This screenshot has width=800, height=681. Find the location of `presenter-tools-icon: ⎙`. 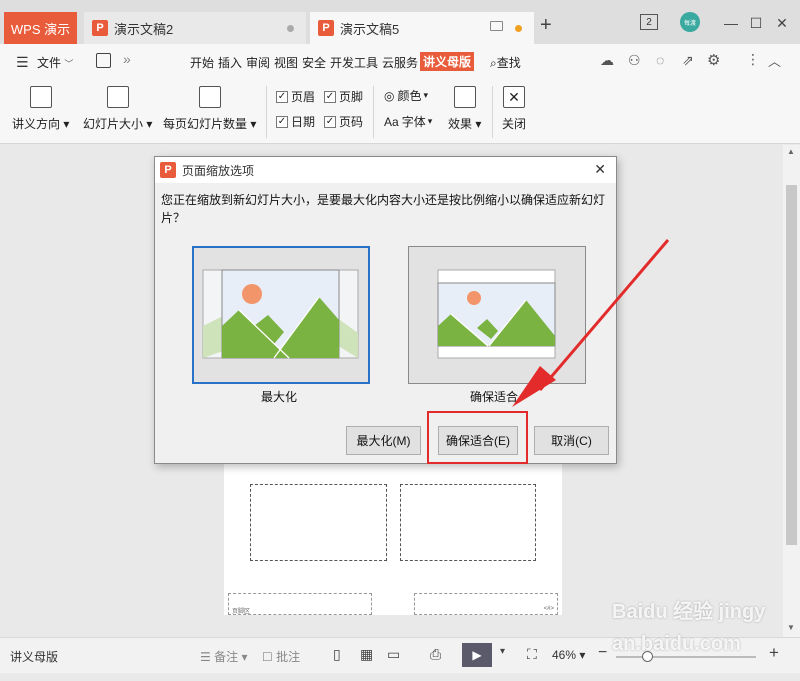

presenter-tools-icon: ⎙ is located at coordinates (435, 654).